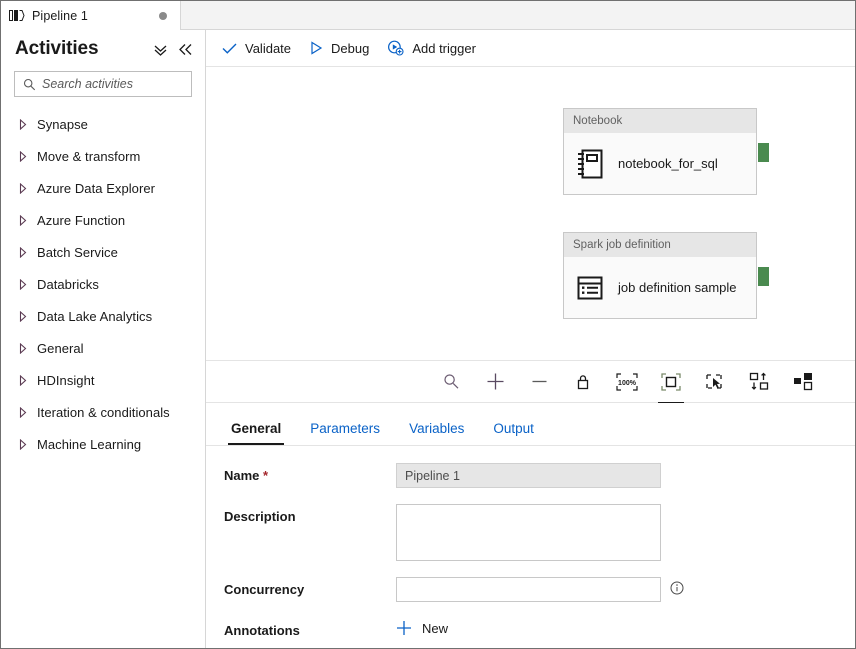 Image resolution: width=856 pixels, height=649 pixels. I want to click on sidebar-item-label: Data Lake Analytics, so click(95, 316).